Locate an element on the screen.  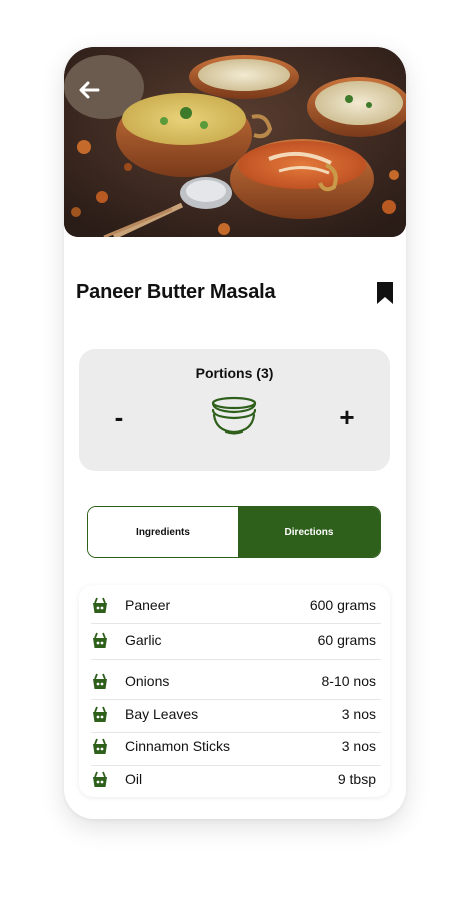
back-button is located at coordinates (89, 90).